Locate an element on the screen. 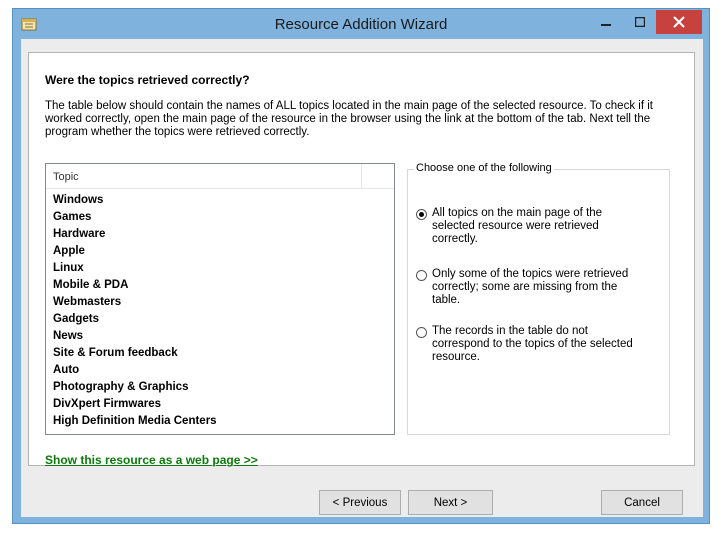 The width and height of the screenshot is (721, 544). list-item: Auto is located at coordinates (135, 370).